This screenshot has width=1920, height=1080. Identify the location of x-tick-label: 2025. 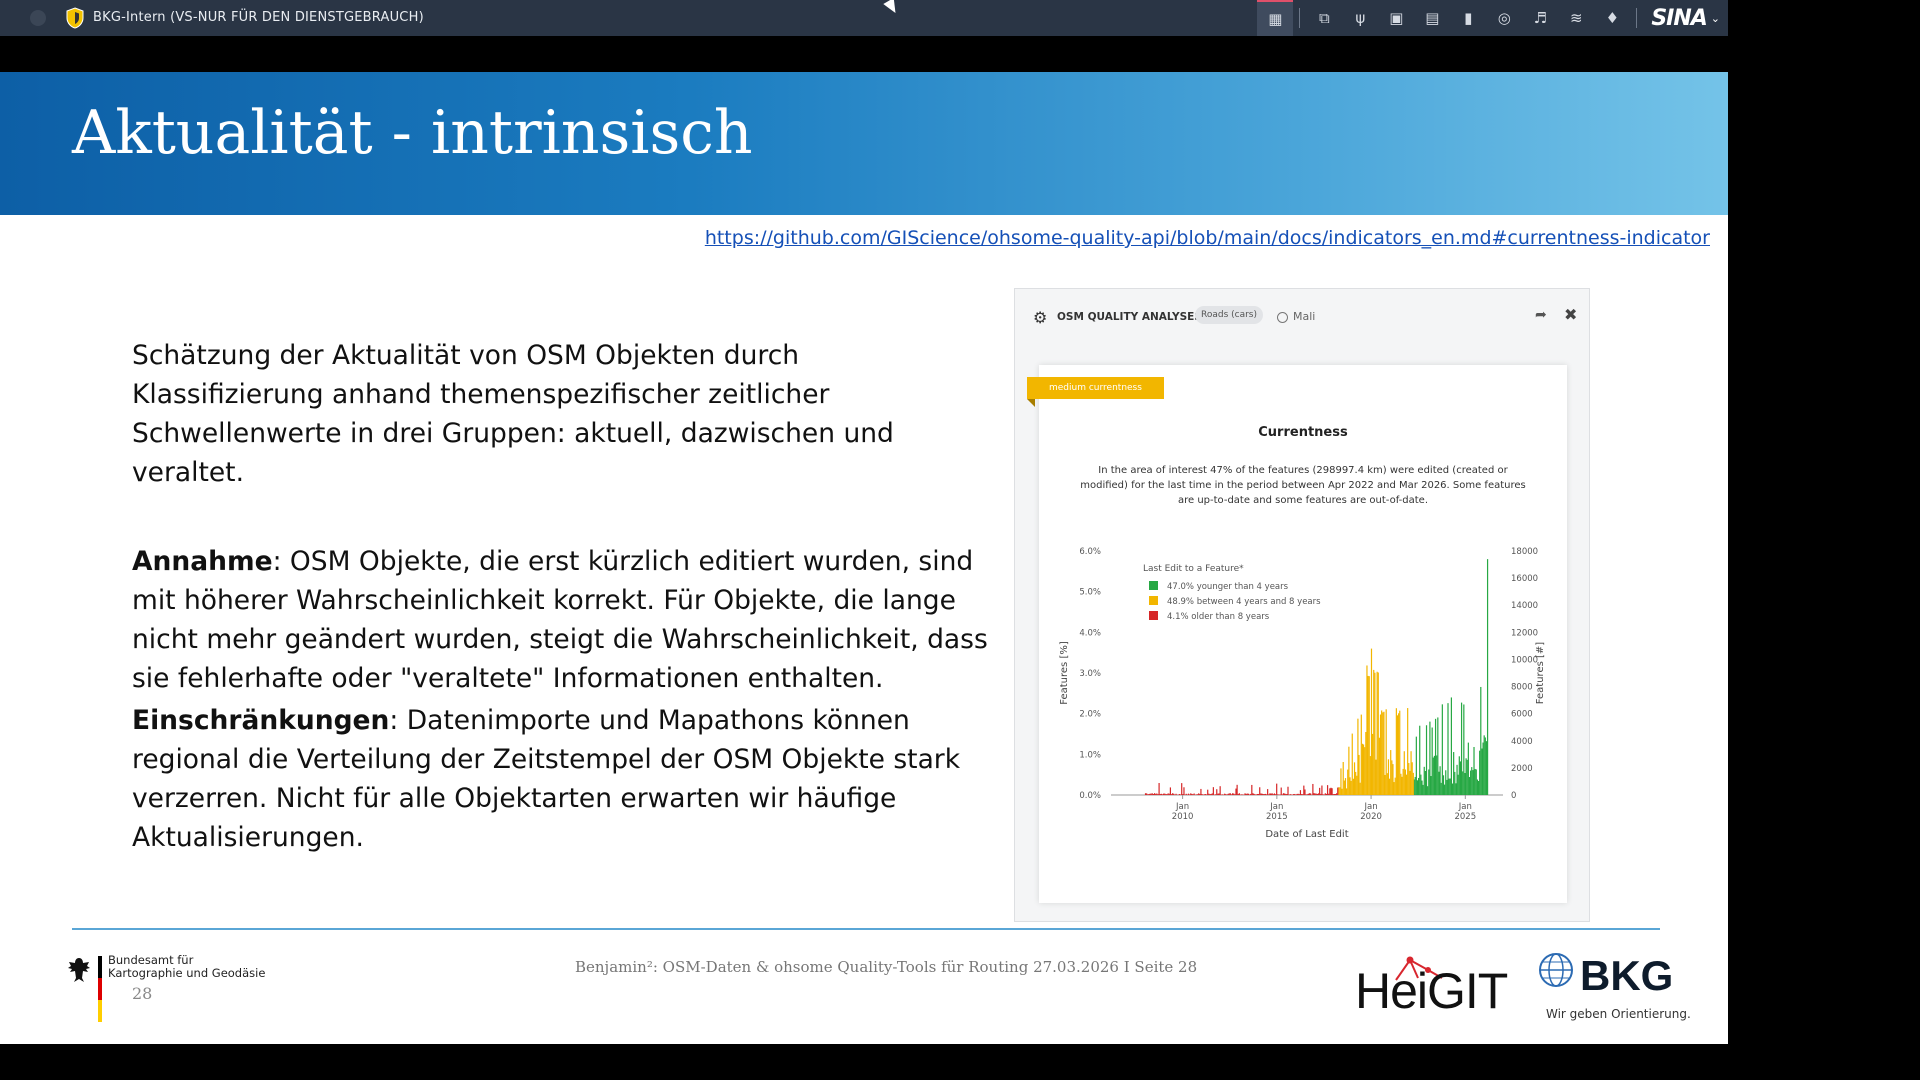
(1465, 817).